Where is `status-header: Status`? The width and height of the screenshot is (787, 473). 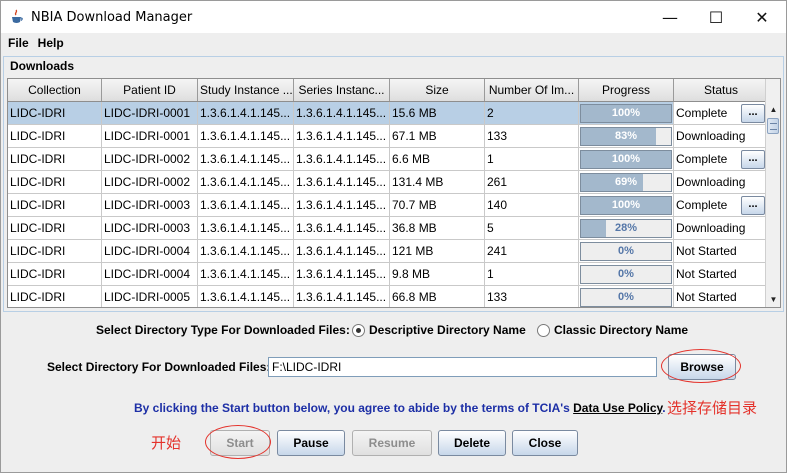 status-header: Status is located at coordinates (721, 90).